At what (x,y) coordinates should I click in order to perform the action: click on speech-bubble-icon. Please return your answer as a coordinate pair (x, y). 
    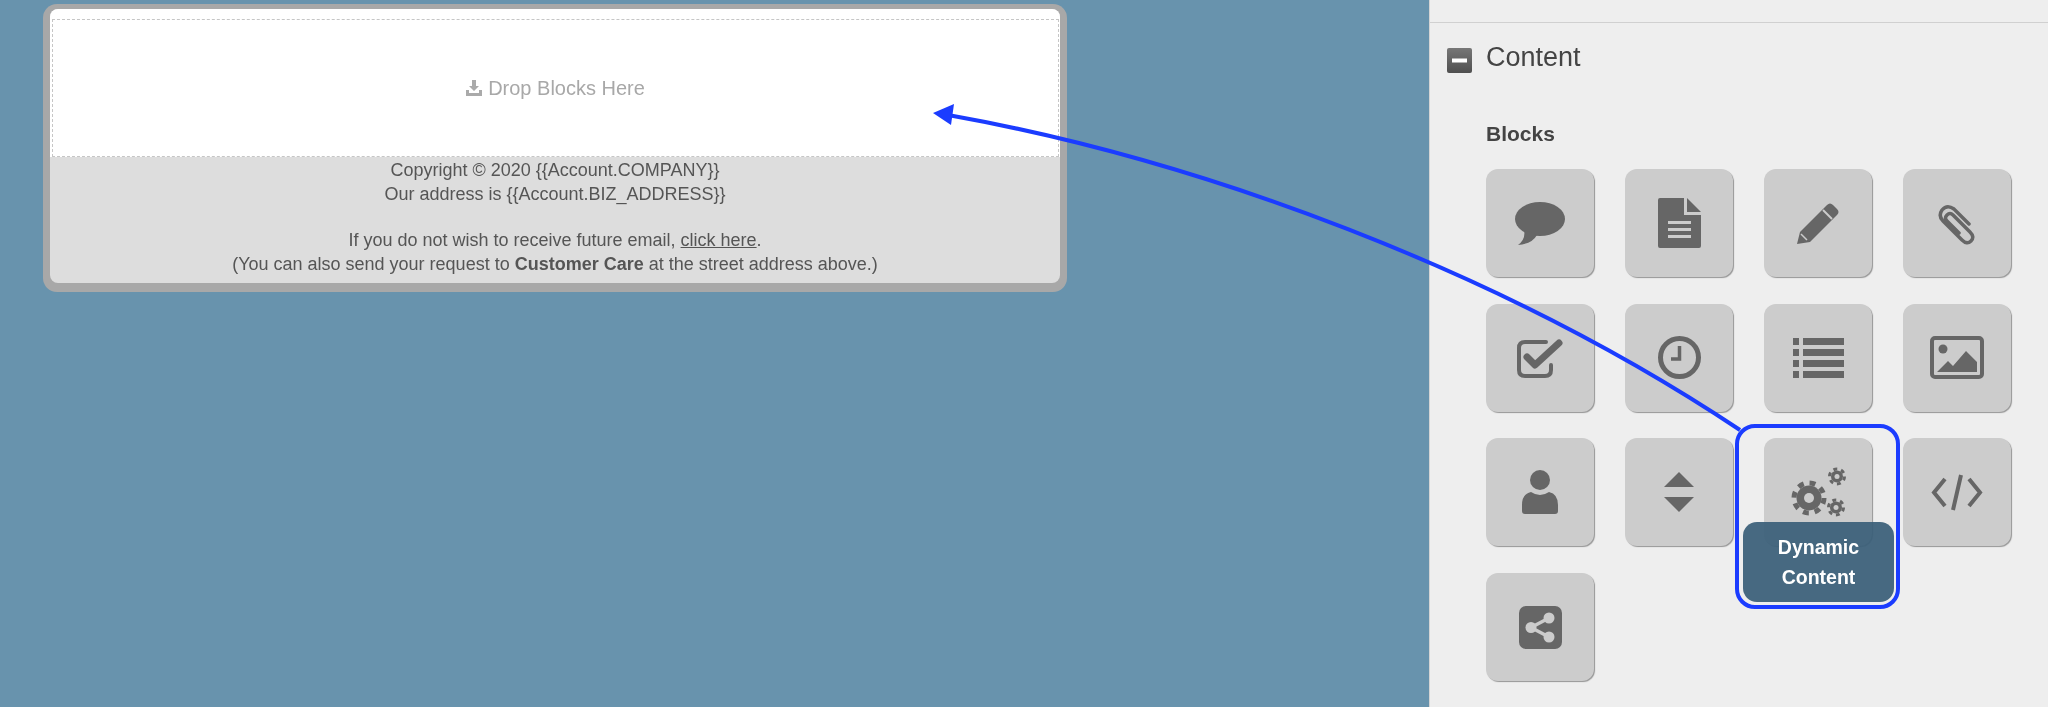
    Looking at the image, I should click on (1540, 223).